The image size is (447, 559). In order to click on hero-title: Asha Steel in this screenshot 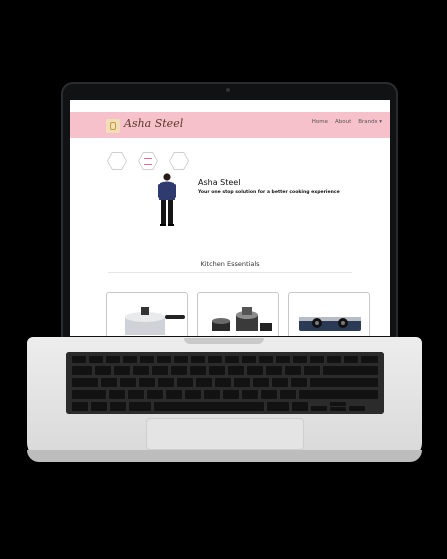, I will do `click(219, 182)`.